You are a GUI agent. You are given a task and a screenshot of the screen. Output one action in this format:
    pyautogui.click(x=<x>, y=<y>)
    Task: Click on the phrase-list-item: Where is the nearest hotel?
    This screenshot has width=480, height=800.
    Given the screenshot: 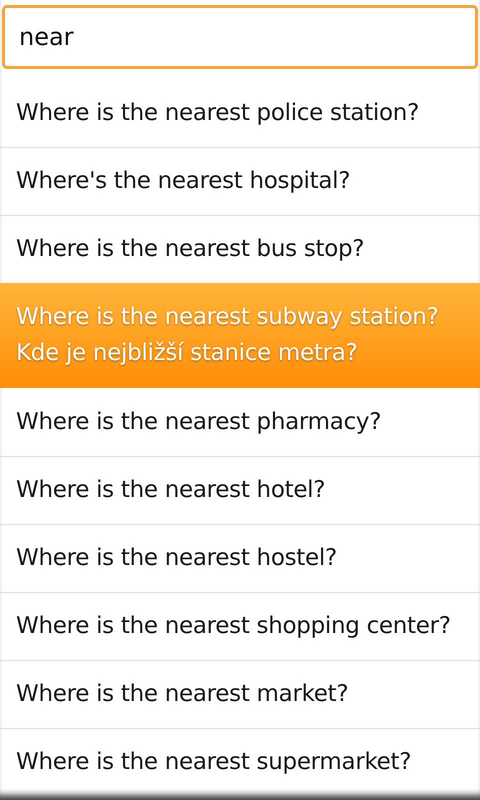 What is the action you would take?
    pyautogui.click(x=240, y=490)
    